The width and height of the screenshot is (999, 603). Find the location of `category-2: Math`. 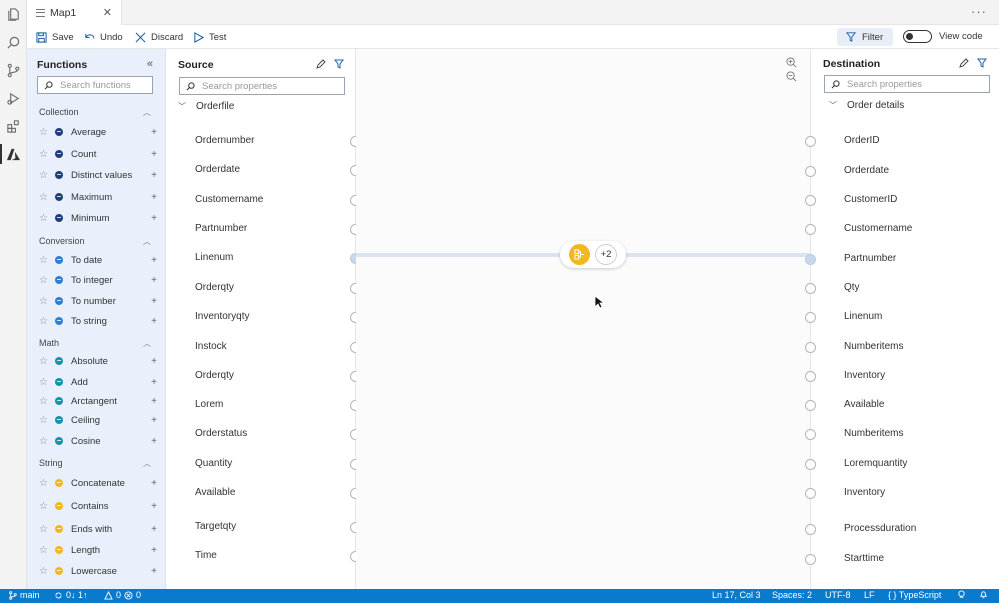

category-2: Math is located at coordinates (49, 343).